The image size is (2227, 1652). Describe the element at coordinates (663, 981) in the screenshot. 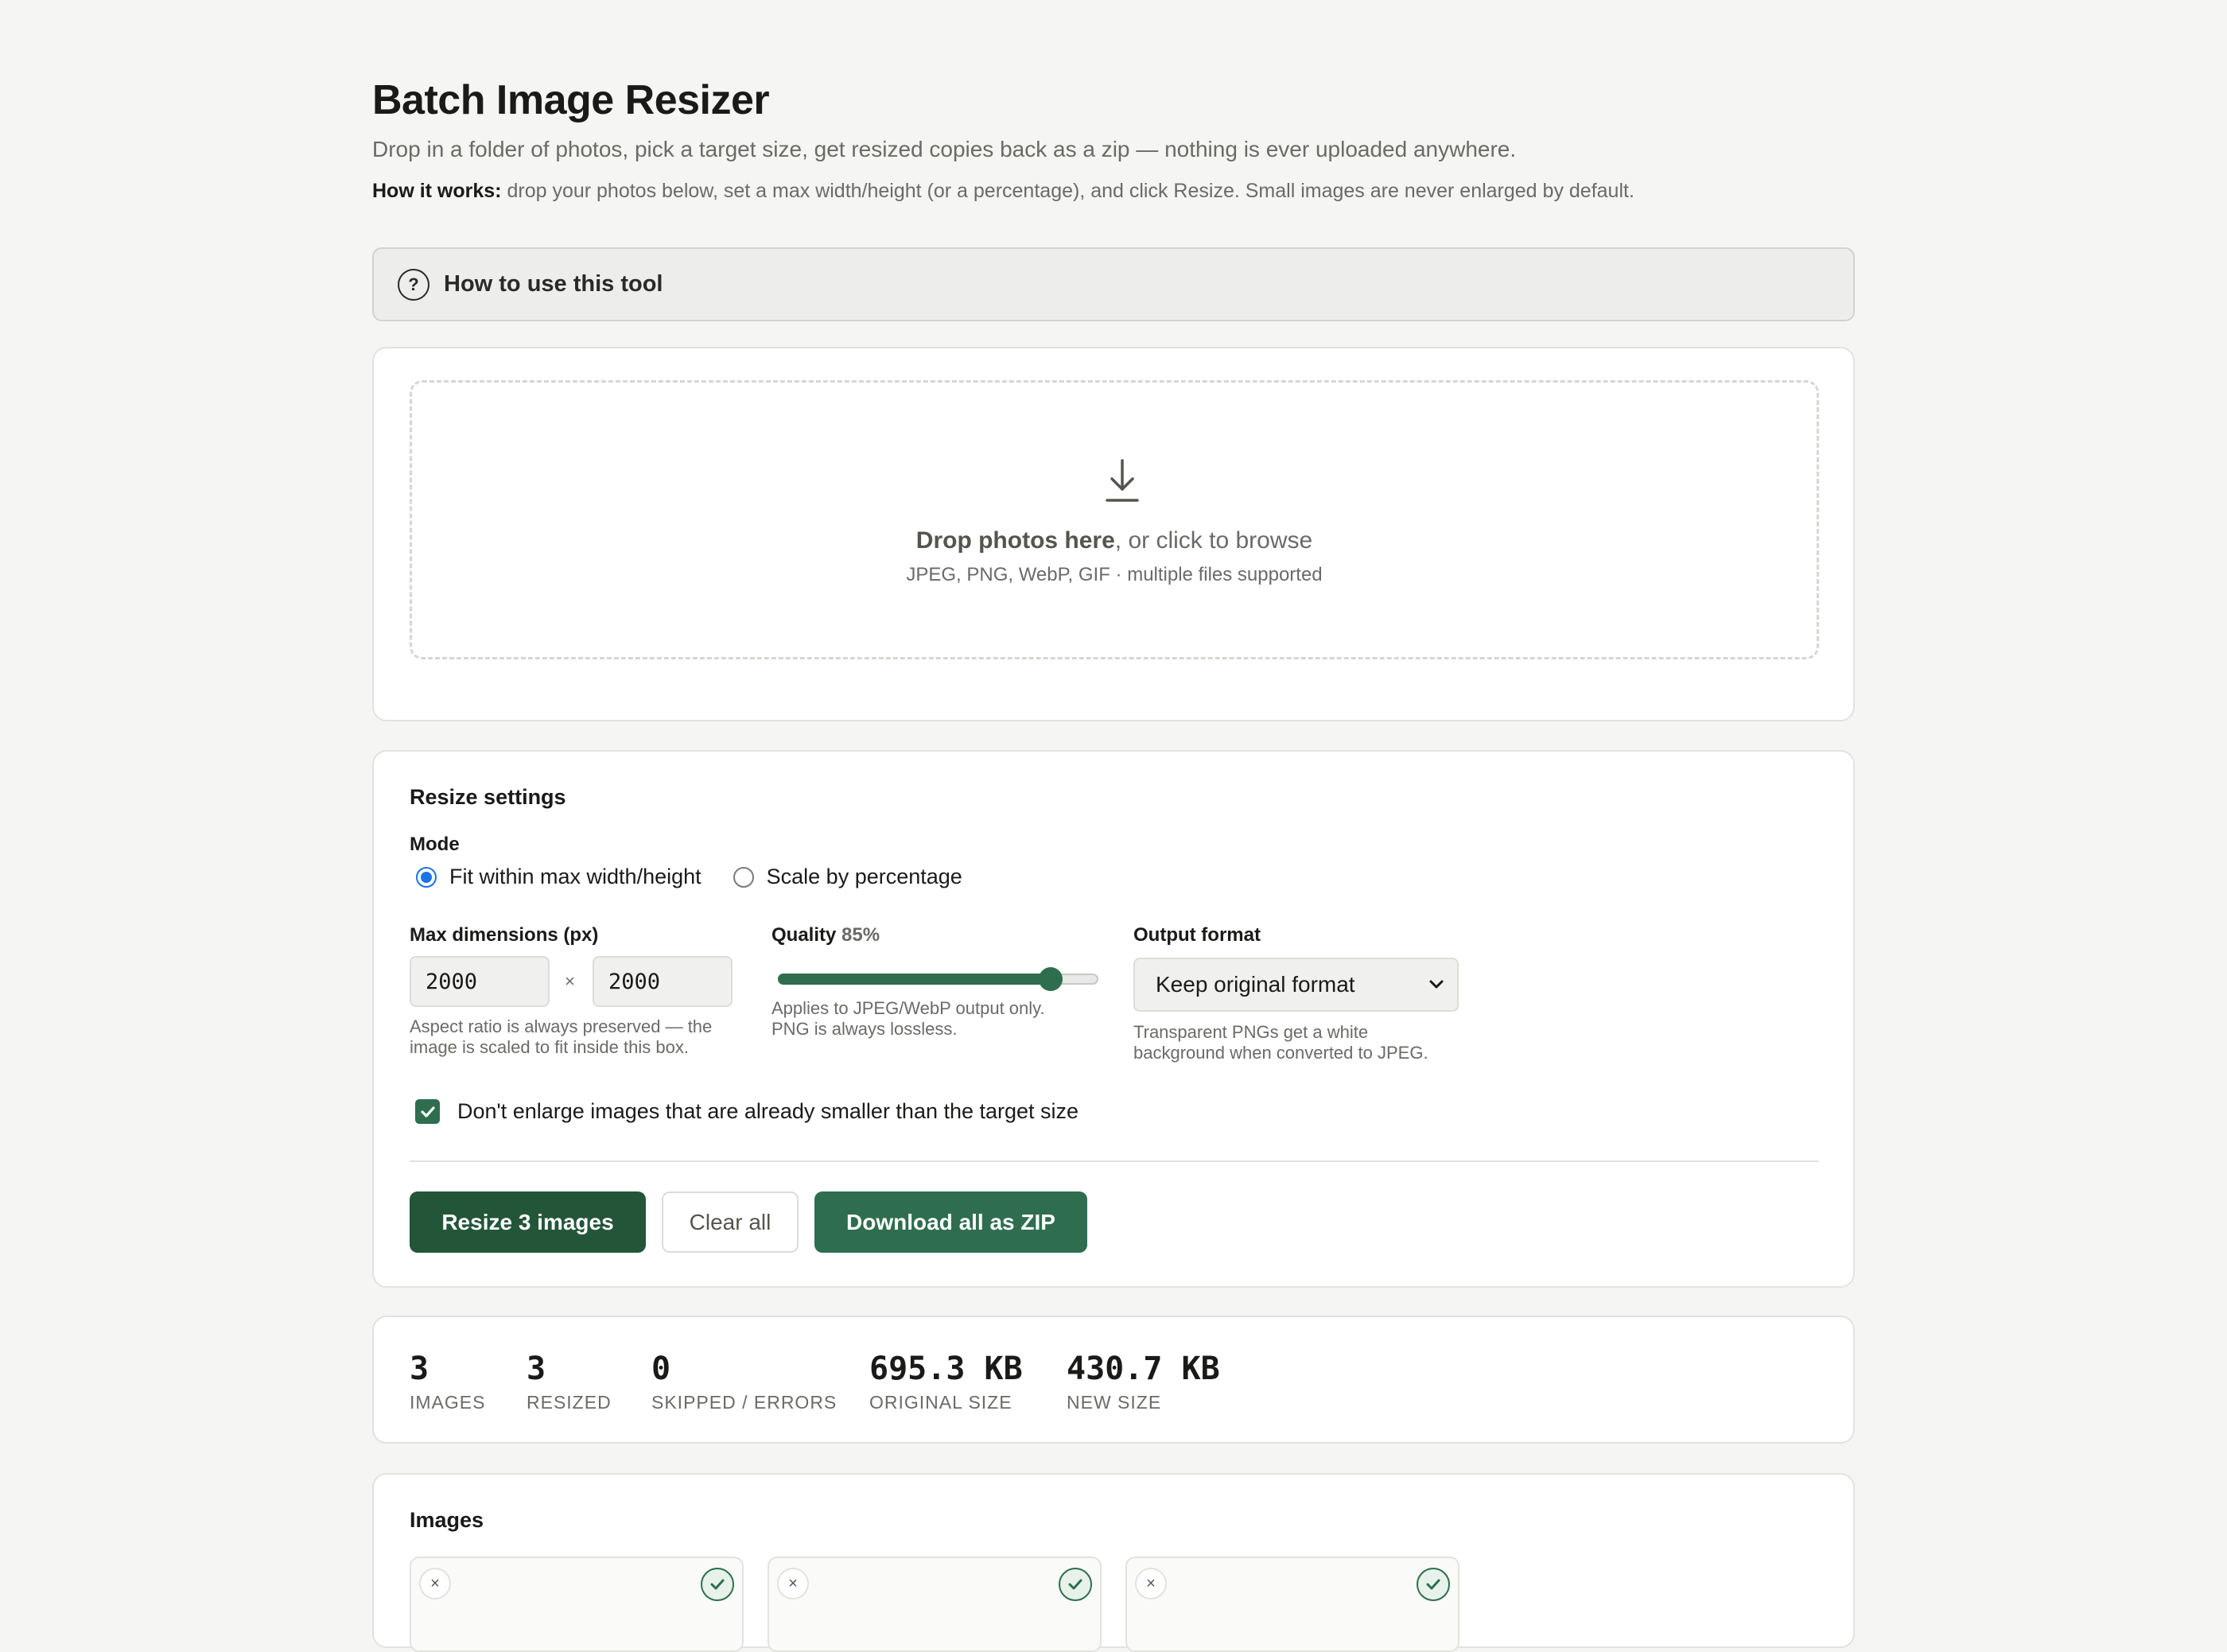

I see `max-height-input: 2000` at that location.